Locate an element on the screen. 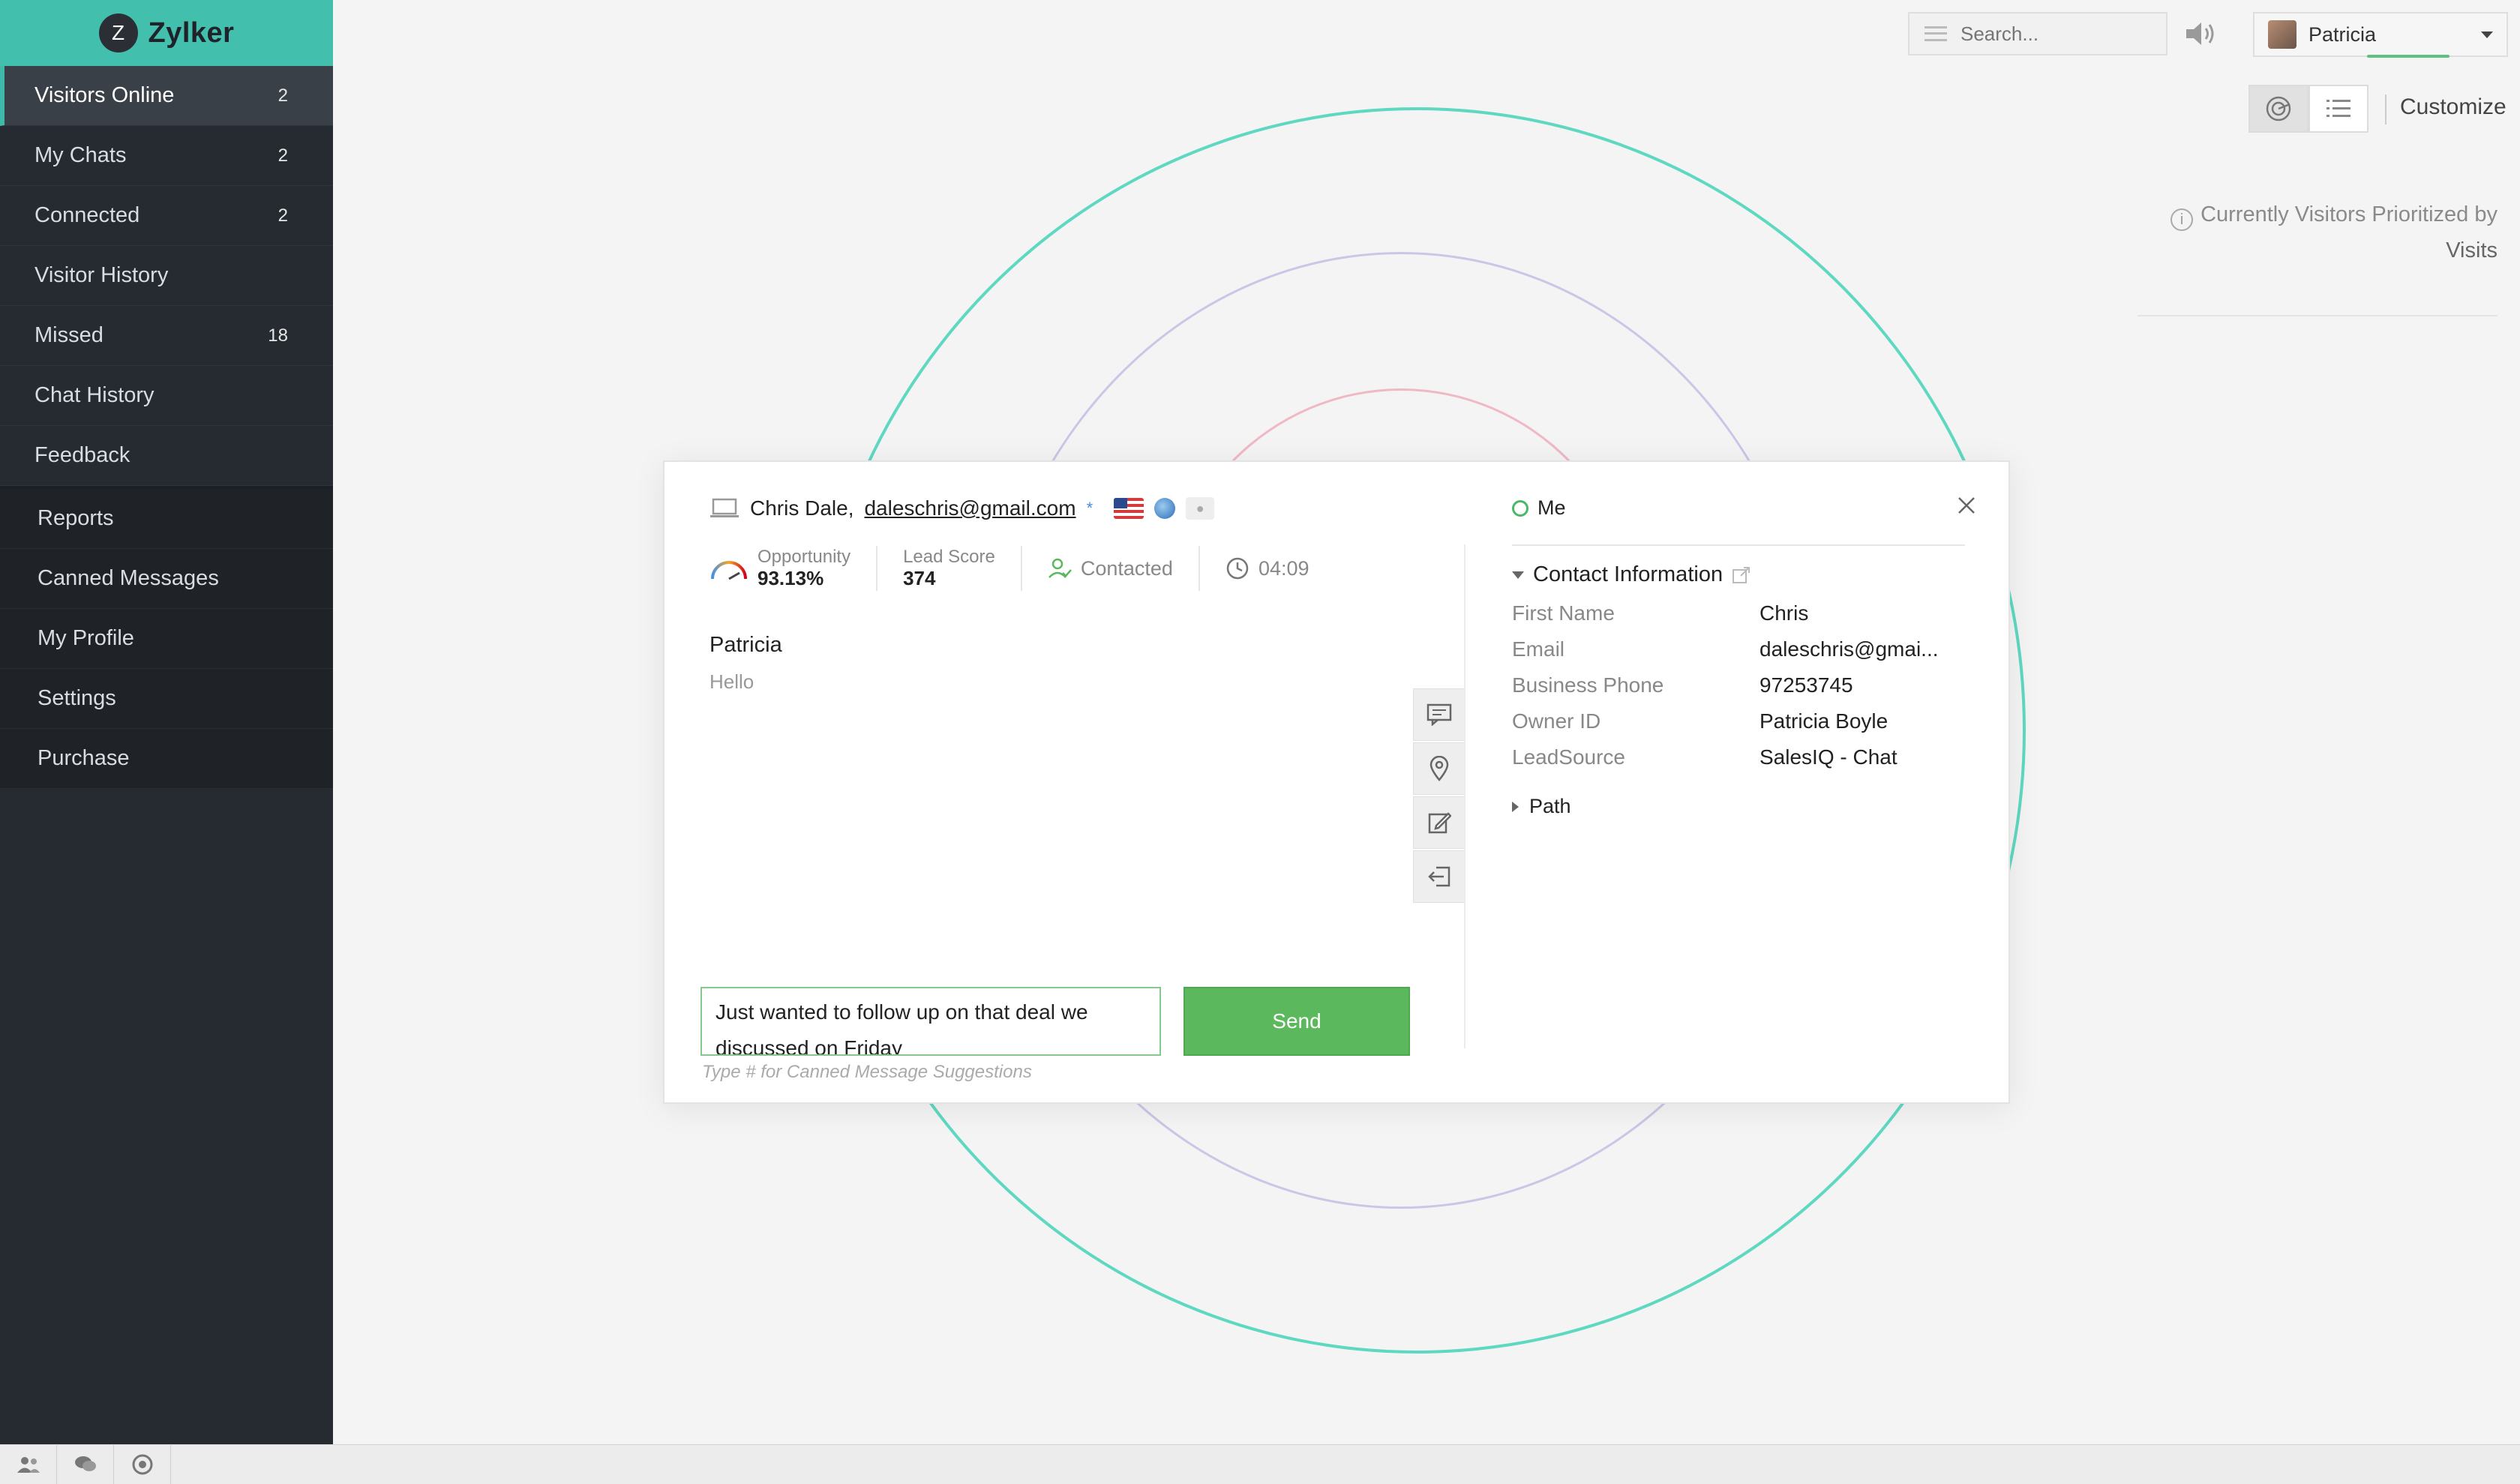 This screenshot has width=2520, height=1484. priority-value: Visits is located at coordinates (2472, 250).